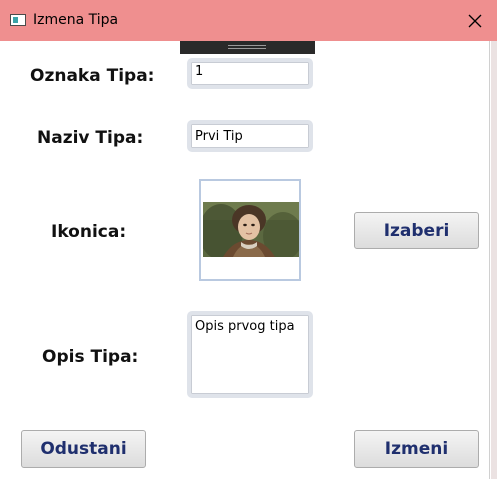 This screenshot has height=479, width=497. I want to click on close-icon, so click(474, 20).